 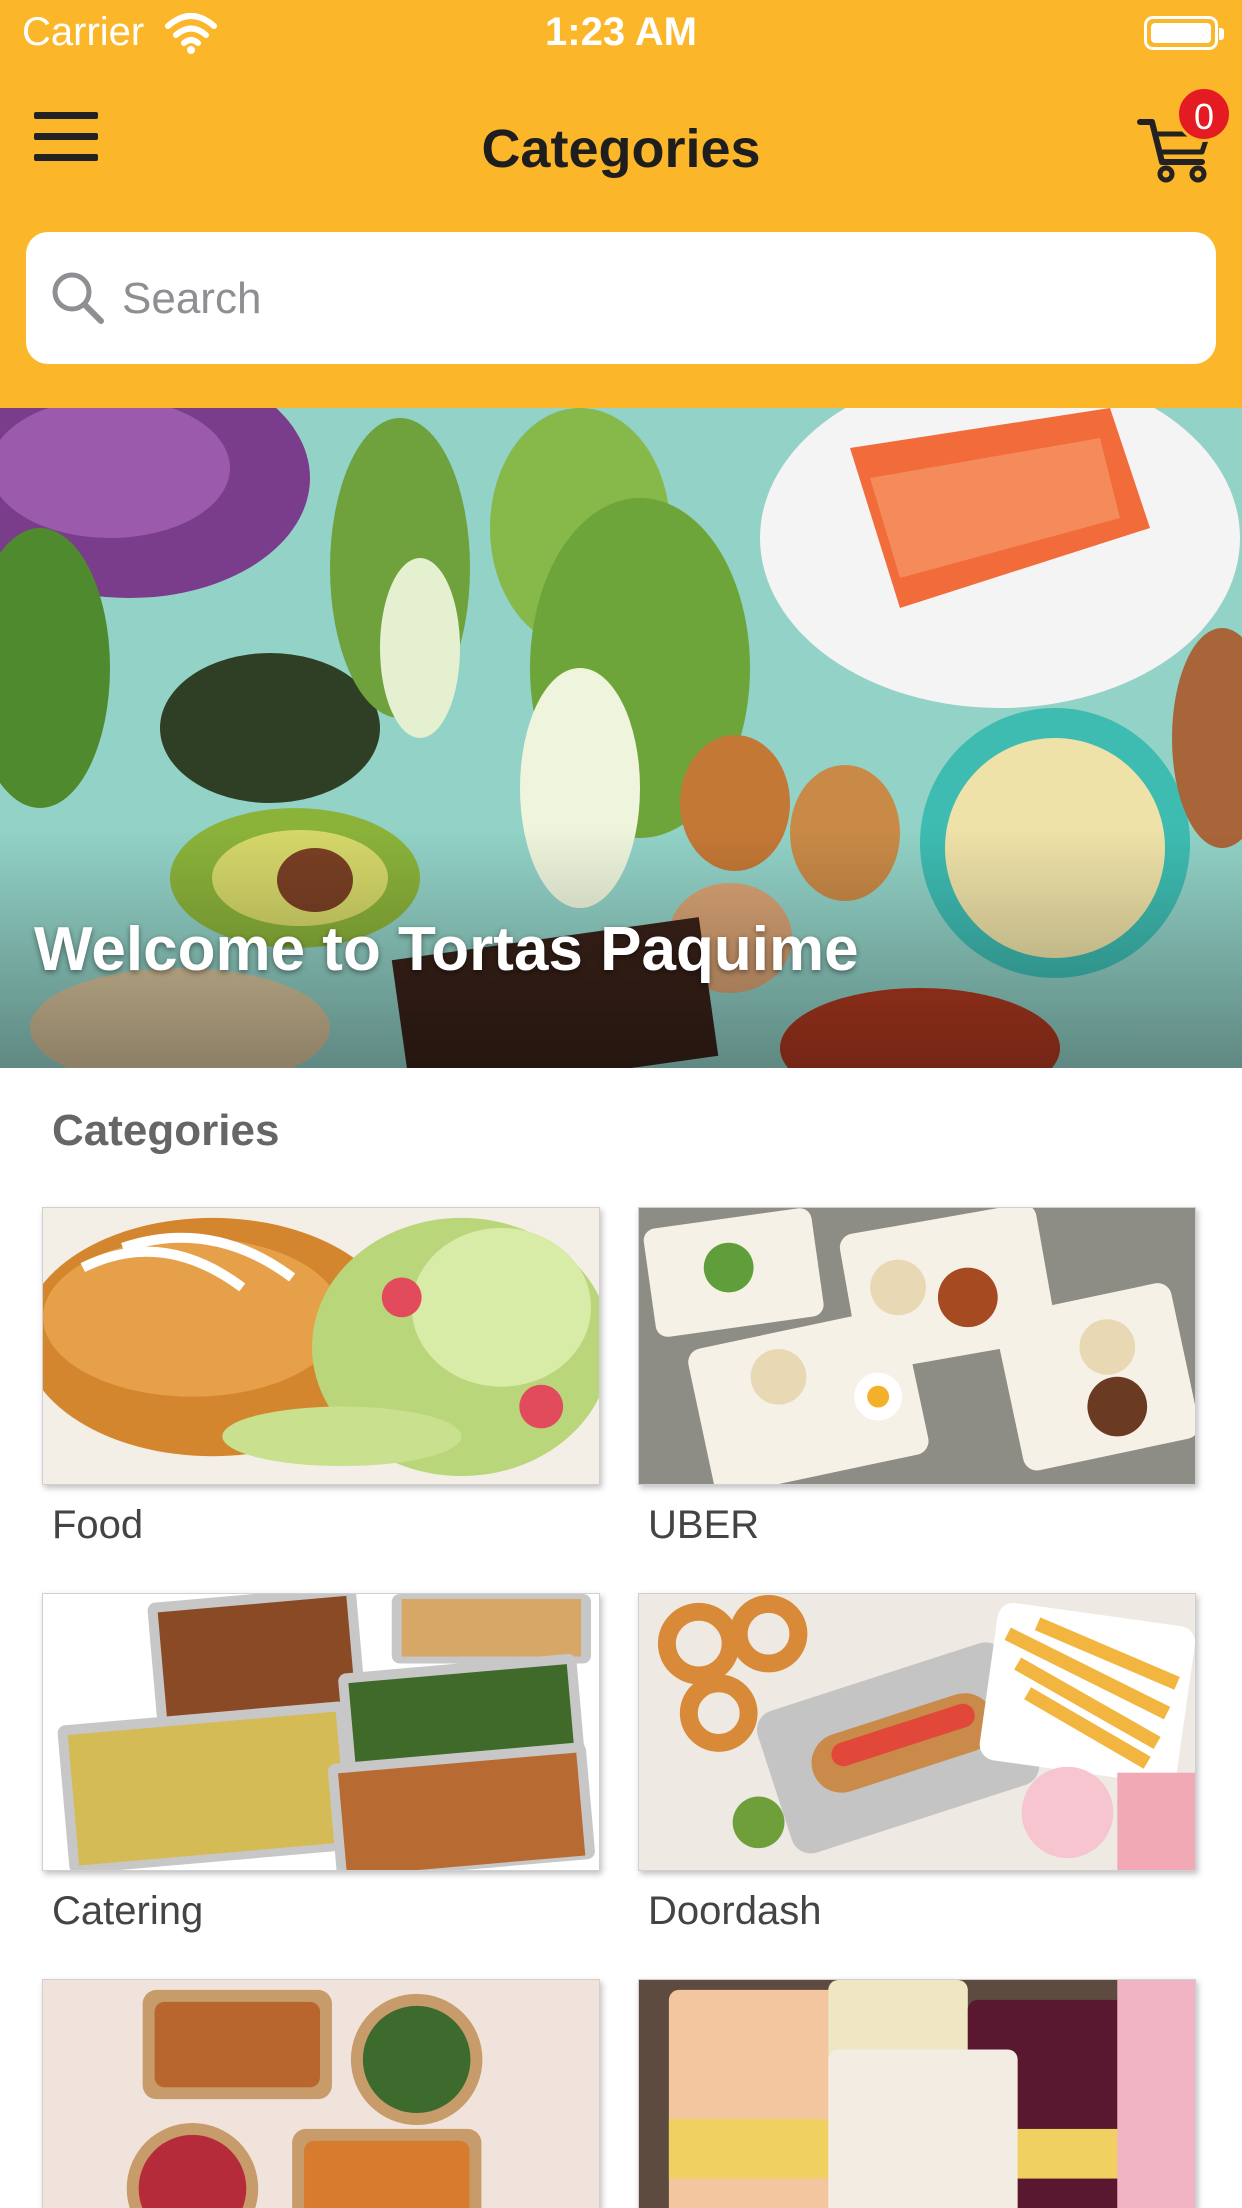 What do you see at coordinates (1204, 114) in the screenshot?
I see `cart-count-badge: 0` at bounding box center [1204, 114].